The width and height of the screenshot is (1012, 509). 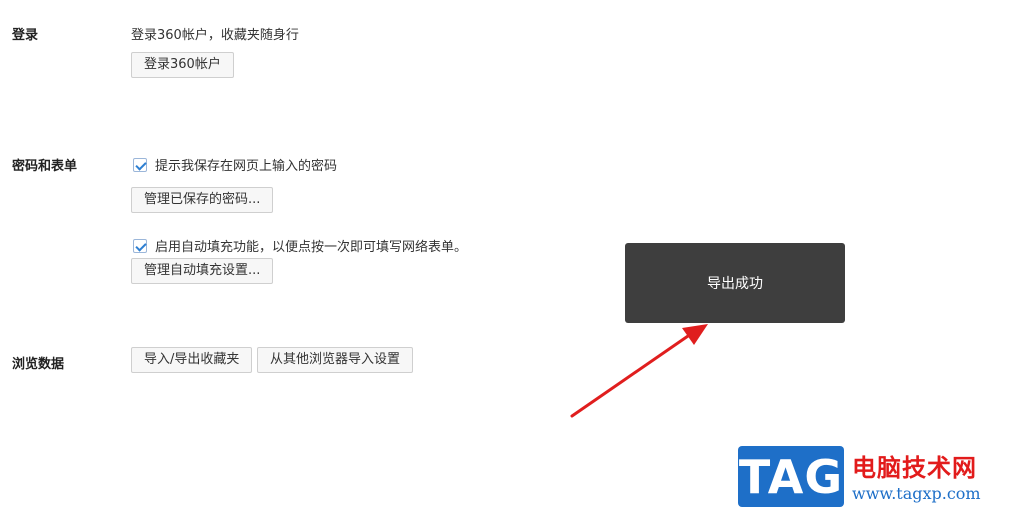 What do you see at coordinates (695, 334) in the screenshot?
I see `annotation-arrow-head` at bounding box center [695, 334].